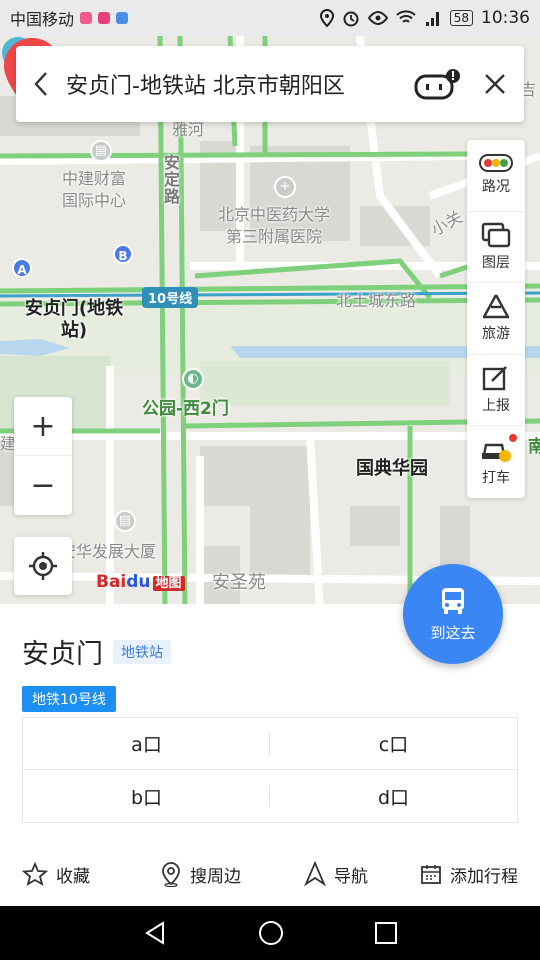  I want to click on nav-home-icon, so click(271, 933).